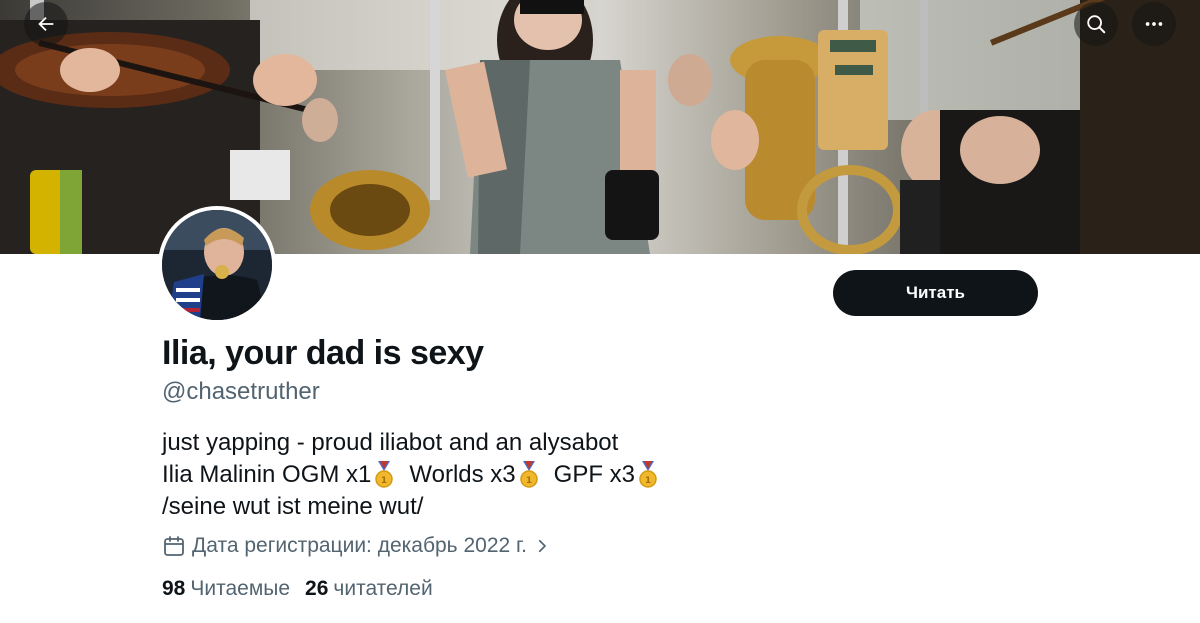  I want to click on join-date-label: Дата регистрации: декабрь 2022 г., so click(359, 545).